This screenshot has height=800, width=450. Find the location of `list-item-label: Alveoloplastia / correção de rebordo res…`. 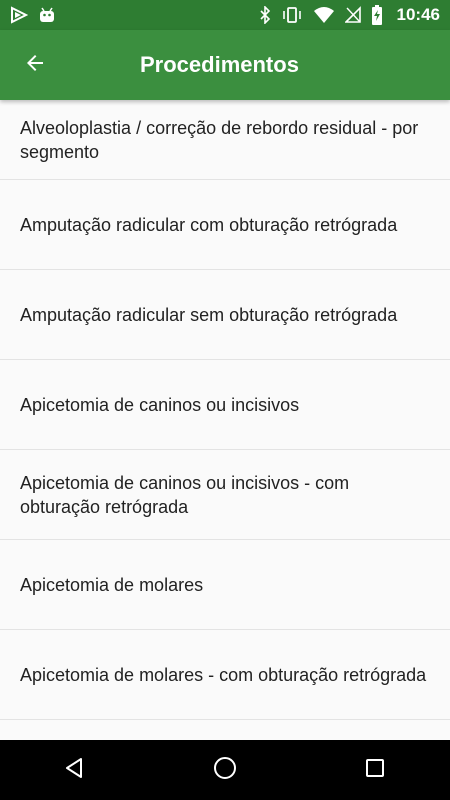

list-item-label: Alveoloplastia / correção de rebordo res… is located at coordinates (219, 139).